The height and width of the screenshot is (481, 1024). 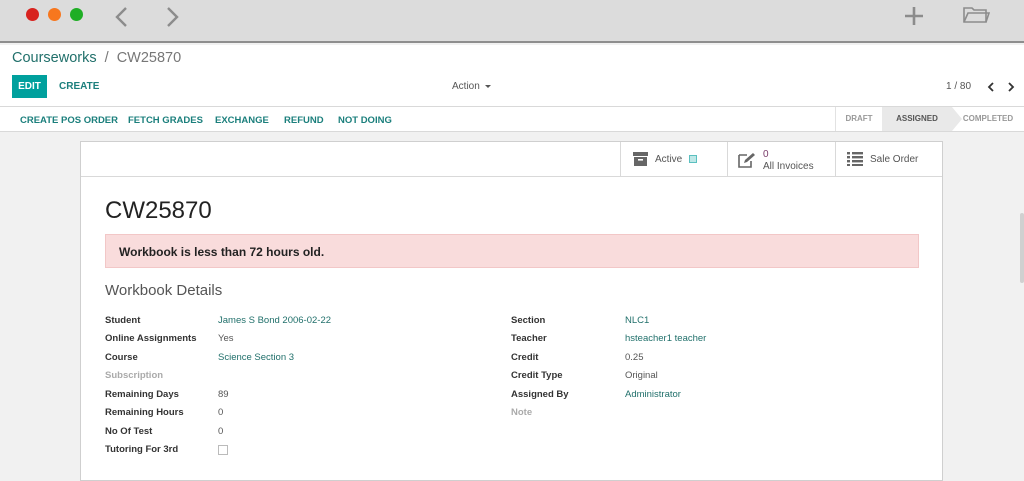 I want to click on pager-next-chevron-right-icon, so click(x=1011, y=86).